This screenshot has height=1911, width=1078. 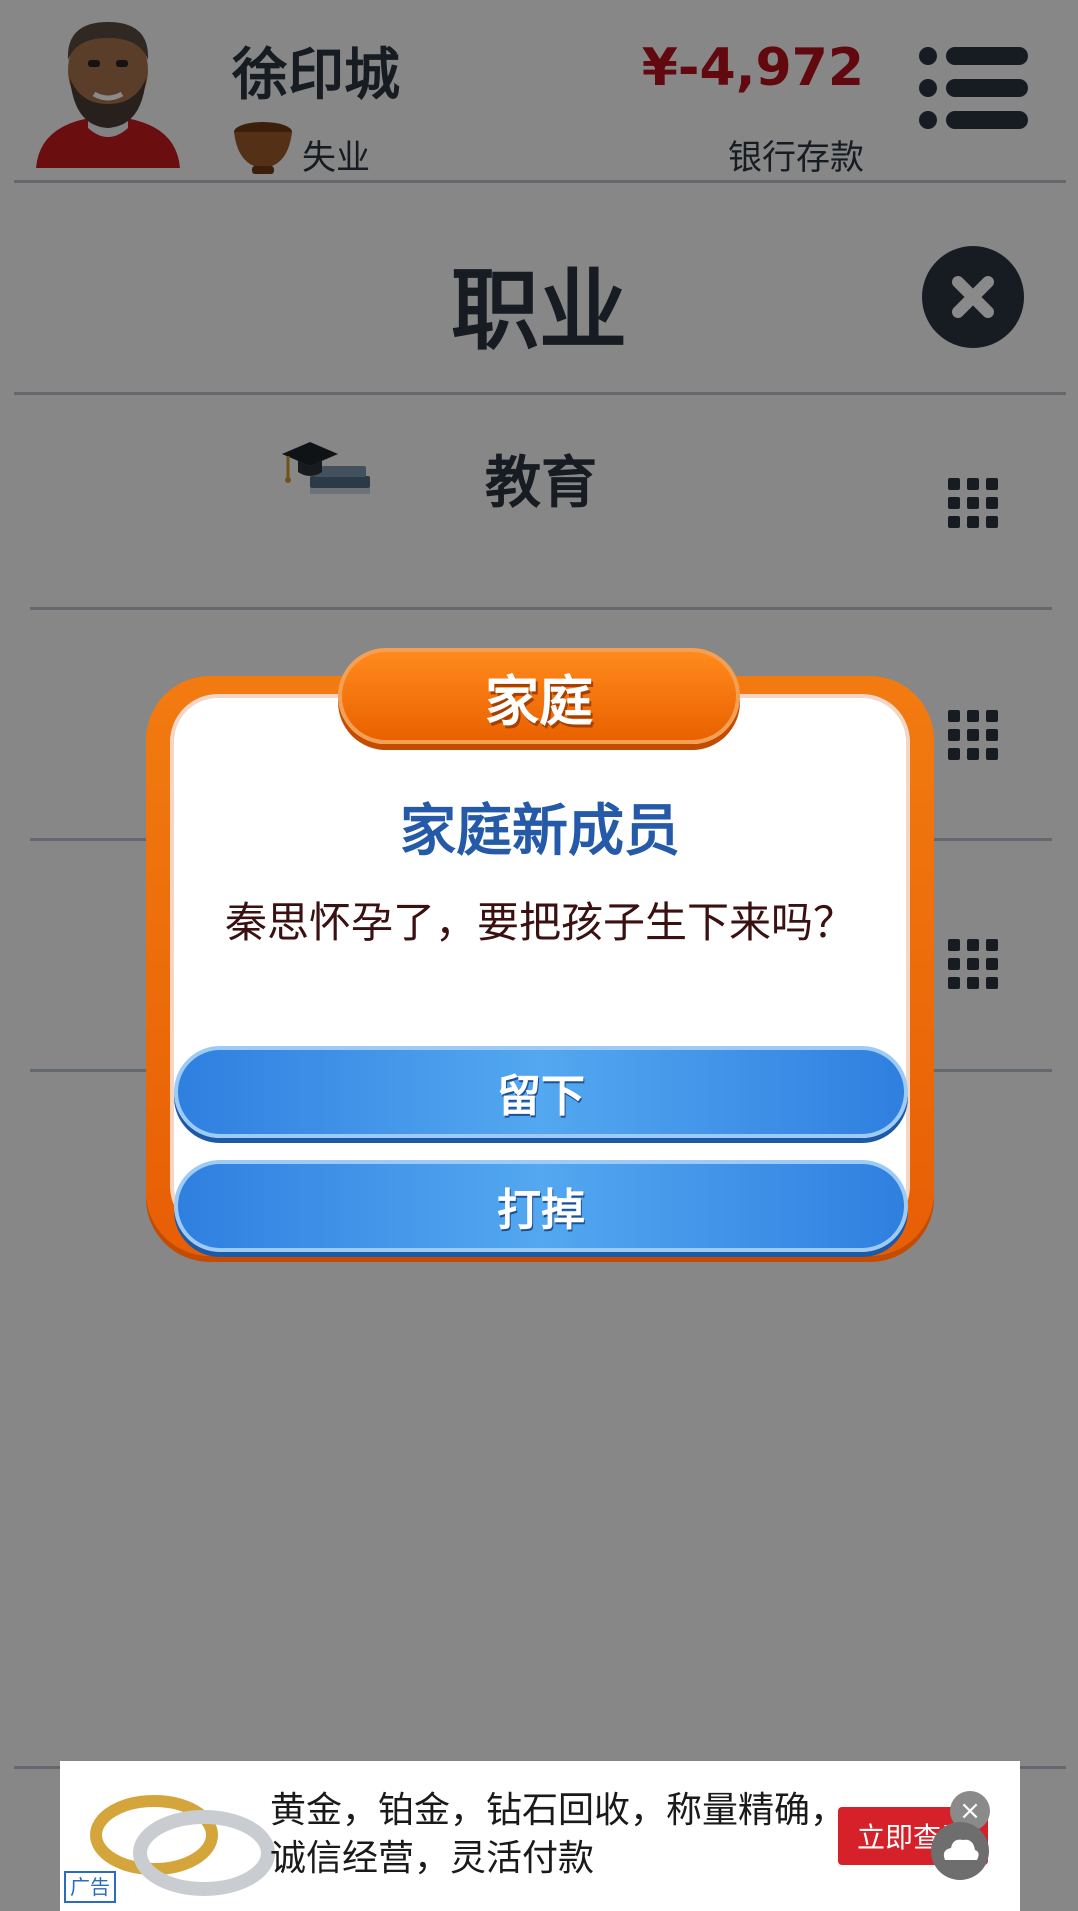 I want to click on ad-tag: 广告, so click(x=90, y=1887).